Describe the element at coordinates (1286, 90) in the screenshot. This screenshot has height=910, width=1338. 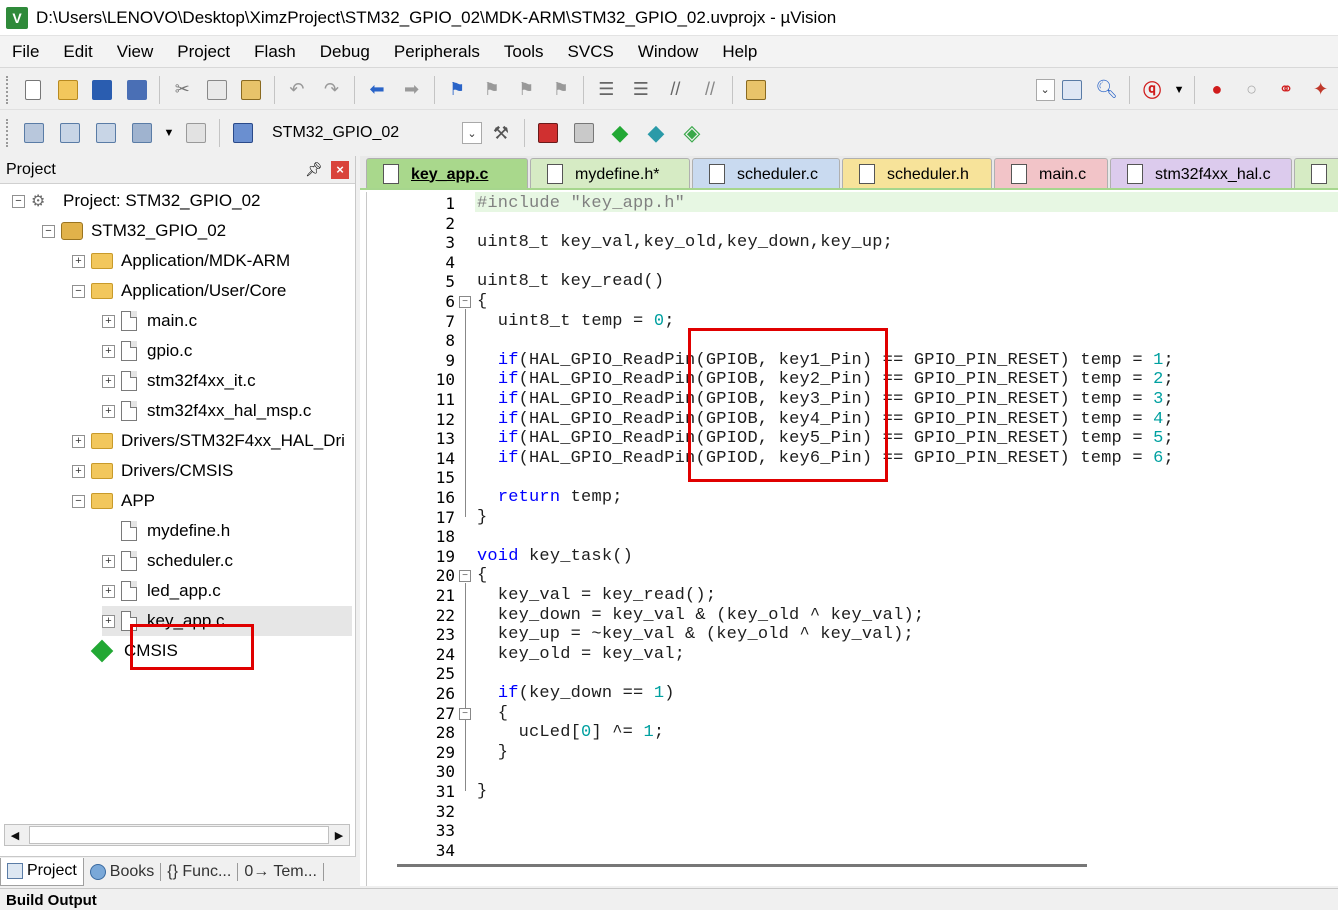
I see `kill-breakpoints-icon: ⚭` at that location.